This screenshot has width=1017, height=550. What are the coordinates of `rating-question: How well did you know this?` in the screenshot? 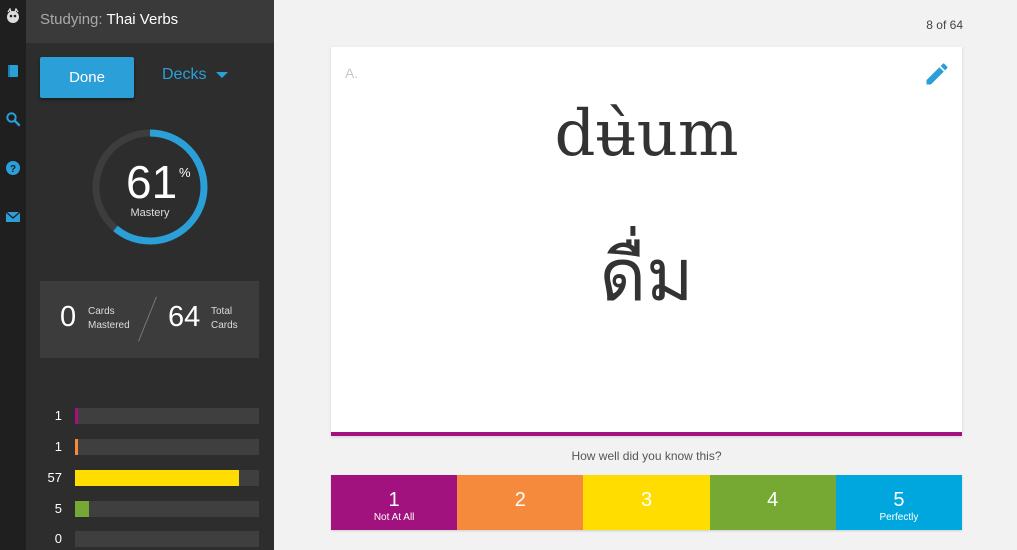 It's located at (646, 456).